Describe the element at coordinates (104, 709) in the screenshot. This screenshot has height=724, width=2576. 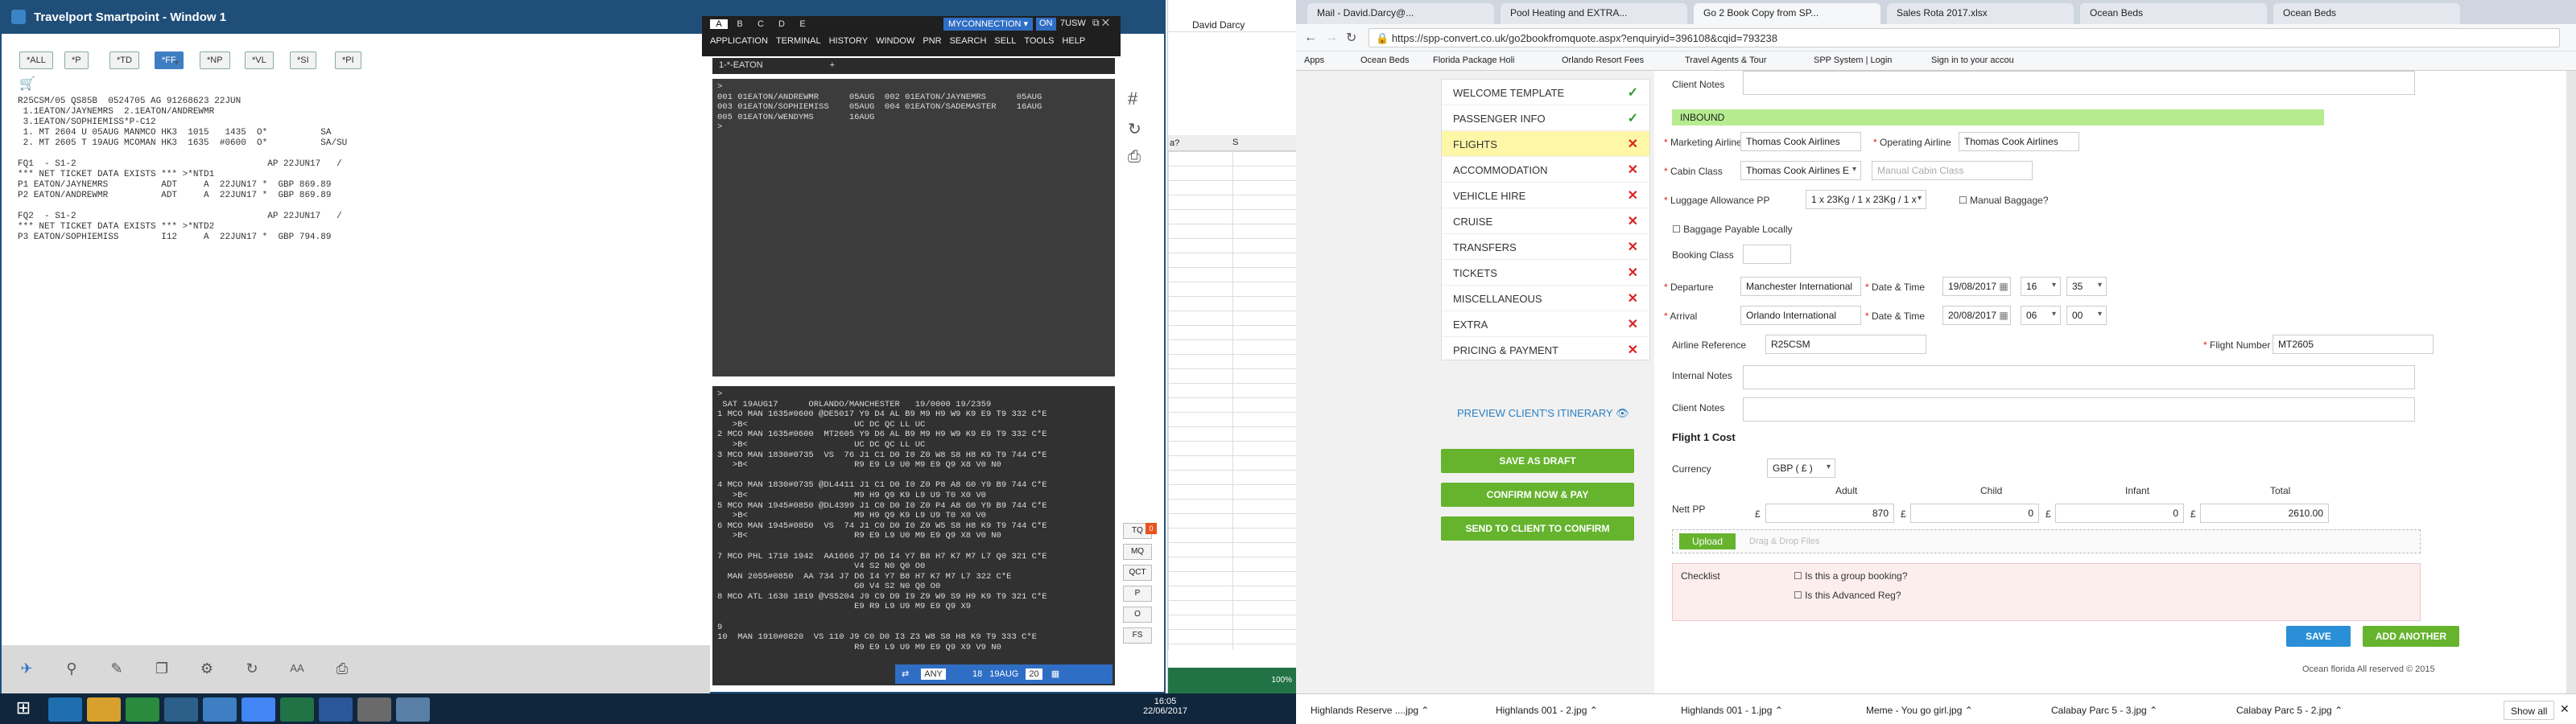
I see `explorer-icon` at that location.